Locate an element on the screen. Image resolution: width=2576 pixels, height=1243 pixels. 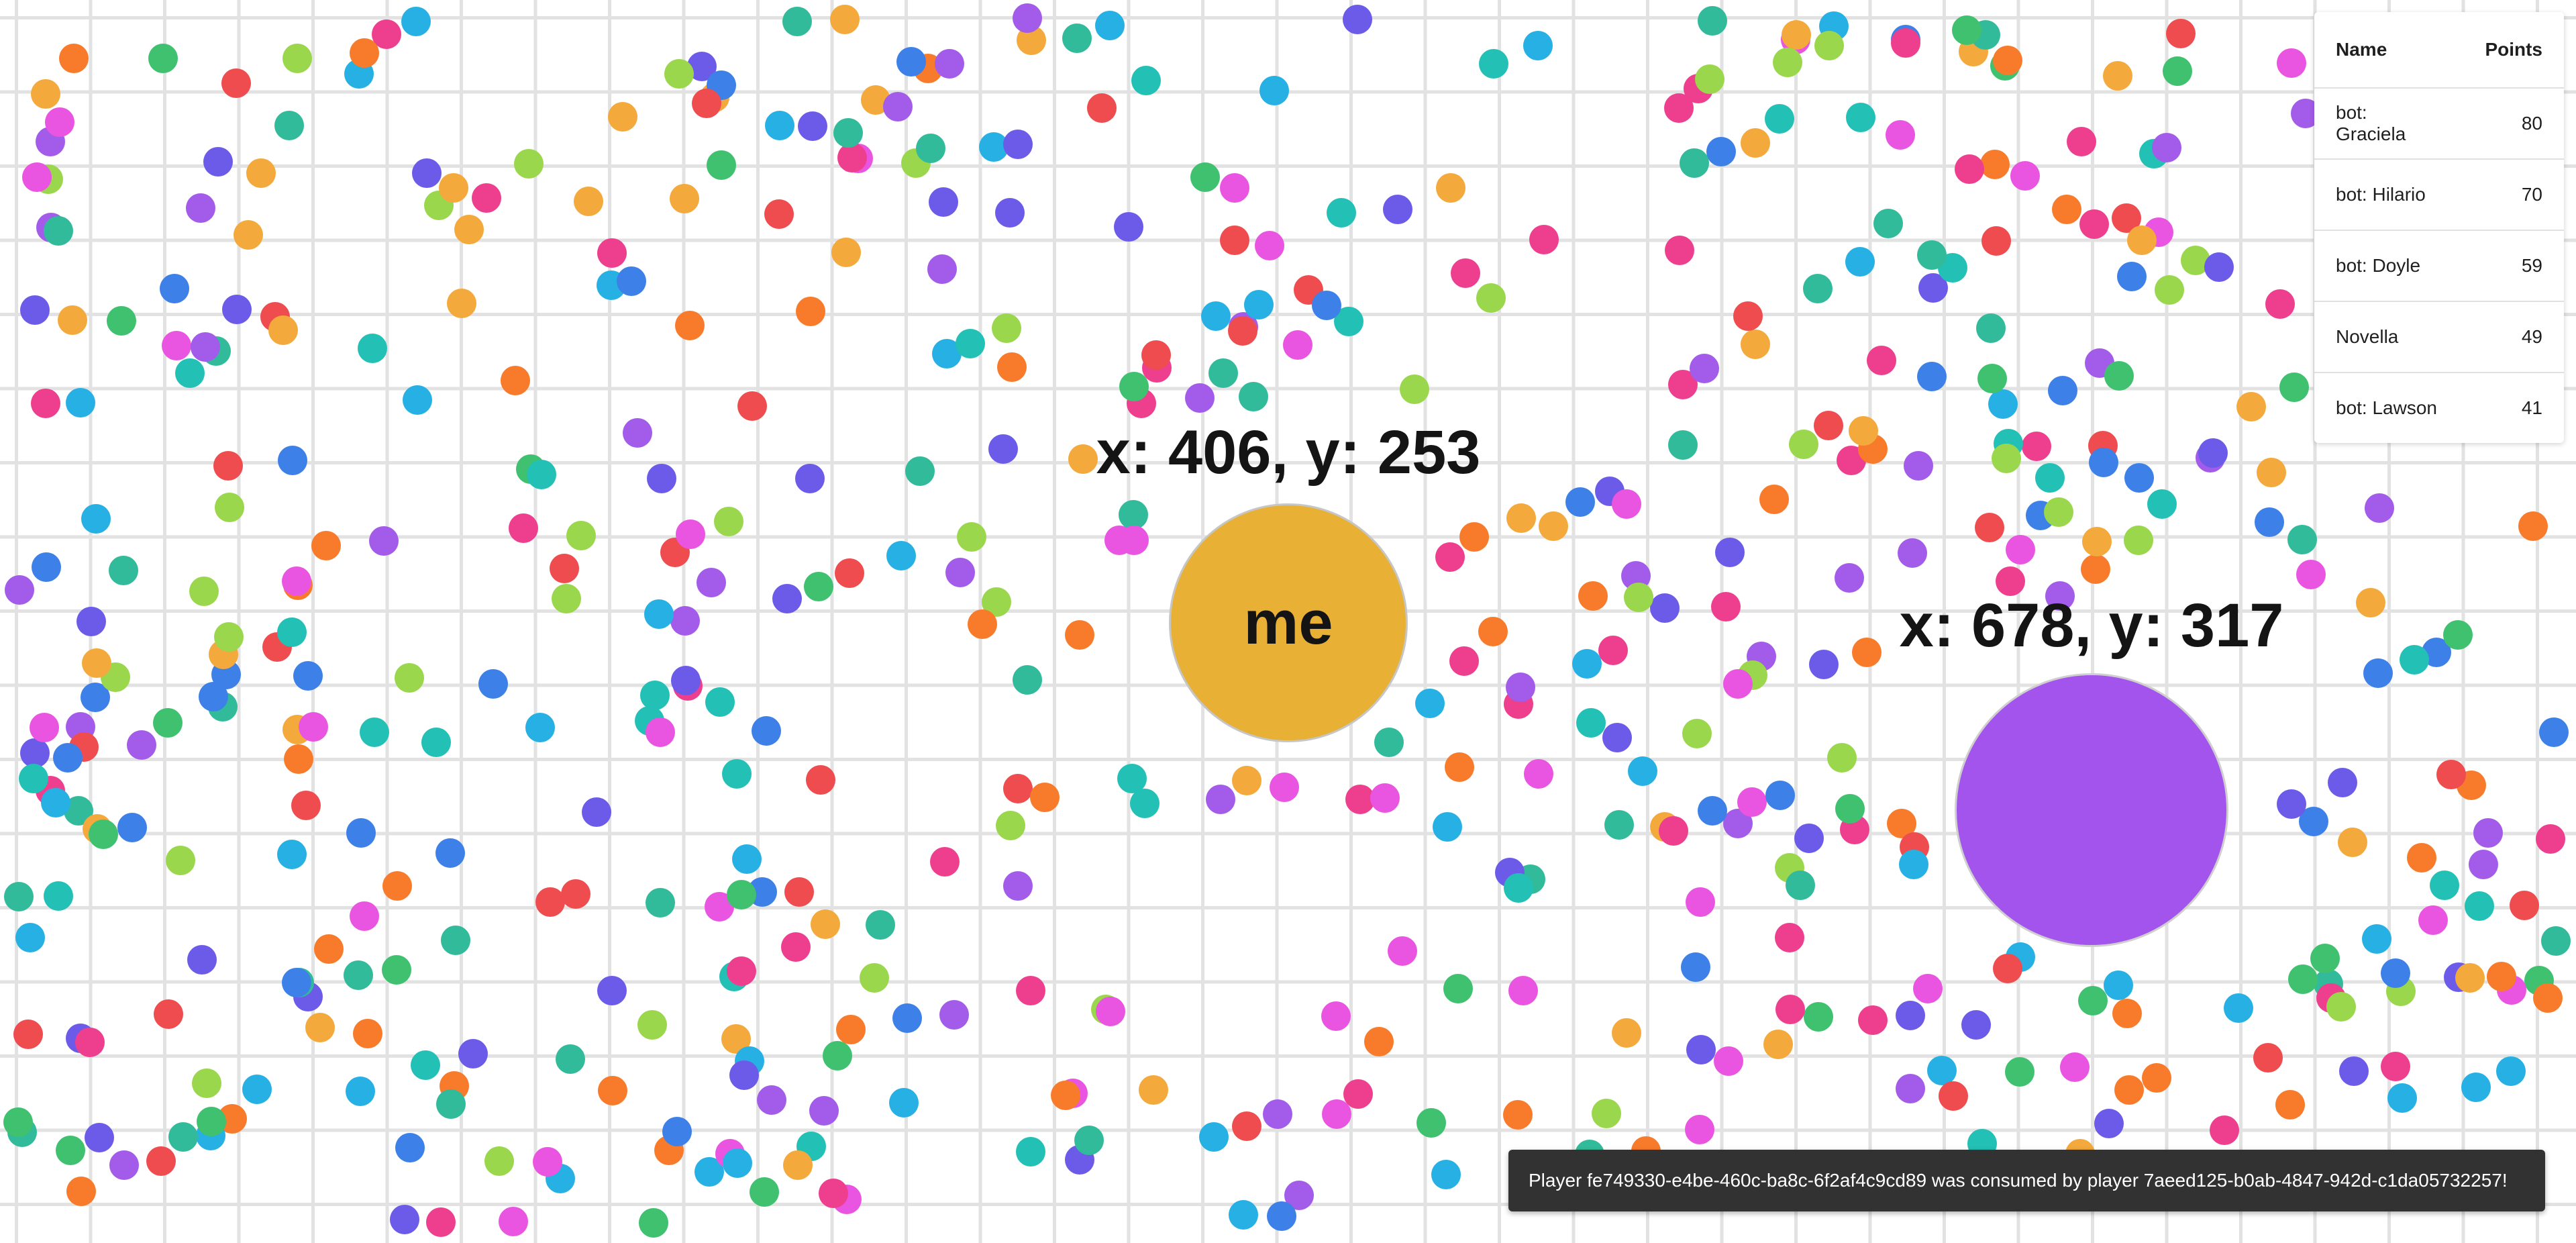
player-me-coordinates: x: 406, y: 253 is located at coordinates (1288, 453).